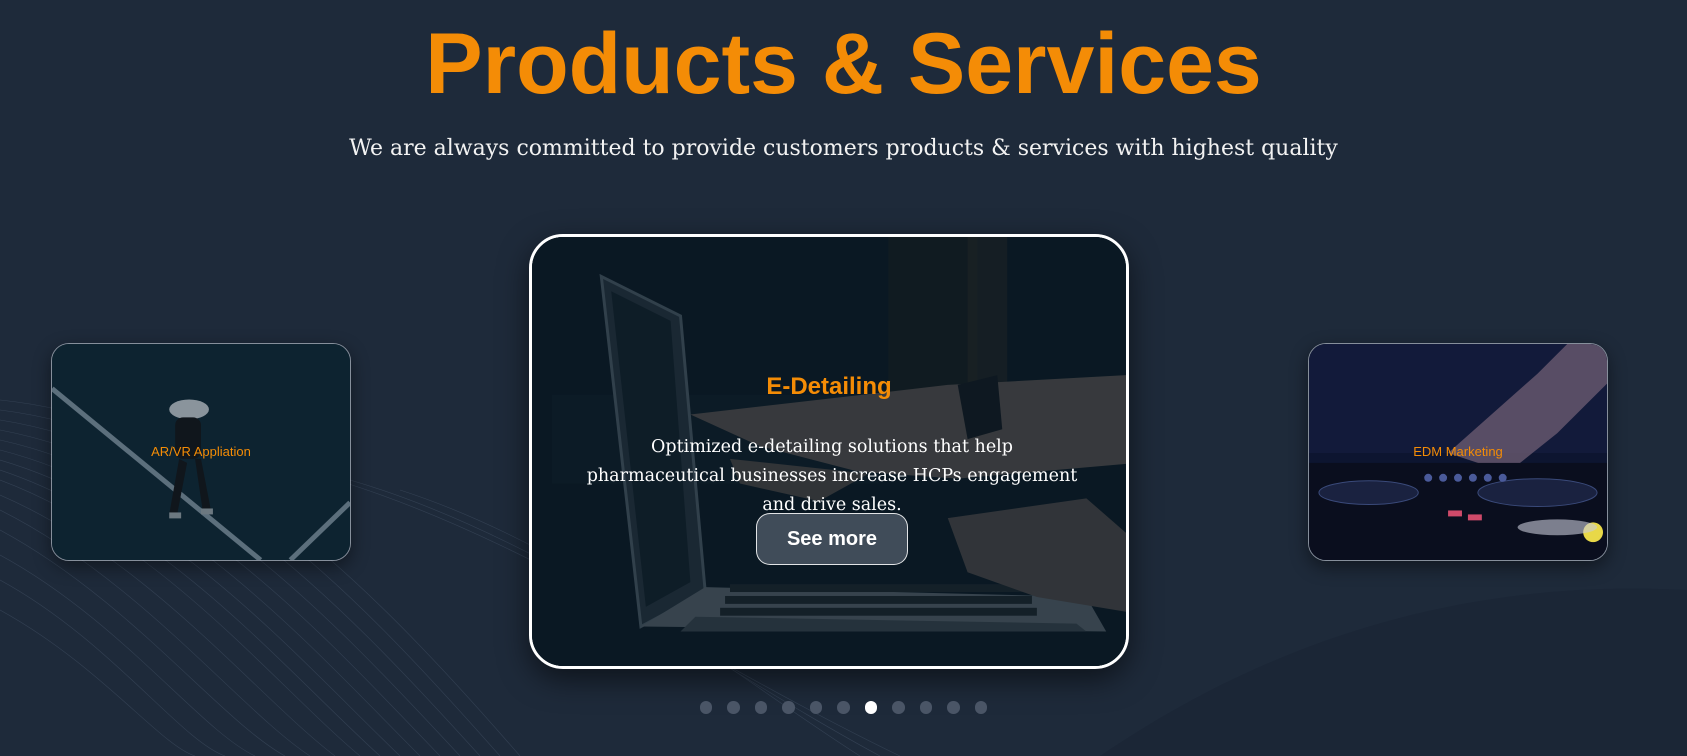 Image resolution: width=1687 pixels, height=756 pixels. I want to click on card-label-edm: EDM Marketing, so click(1458, 451).